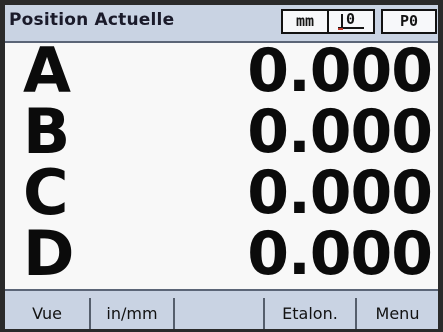  I want to click on status-indicators: mm 0 P0, so click(359, 21).